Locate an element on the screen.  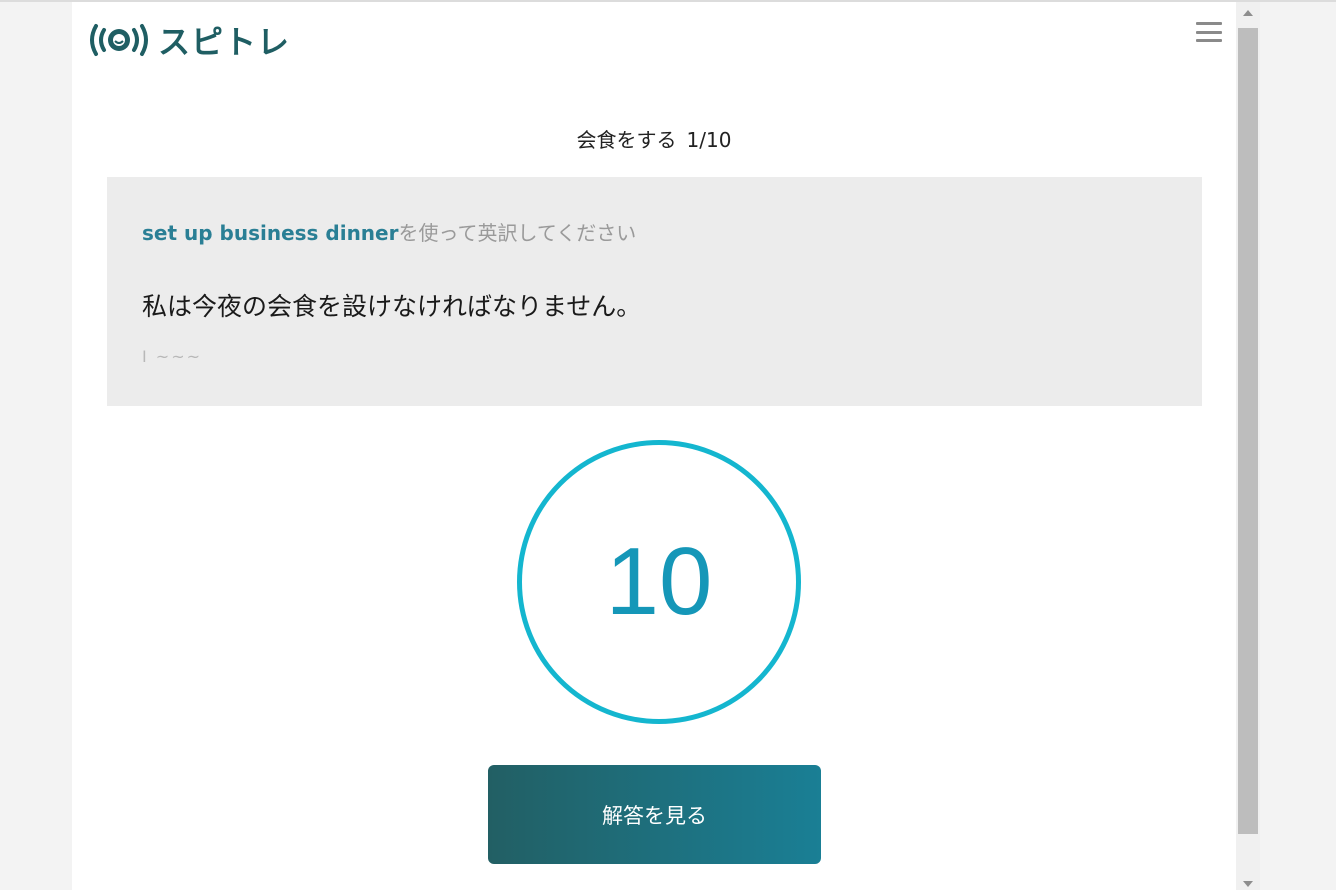
show-answer-button: 解答を見る is located at coordinates (654, 814).